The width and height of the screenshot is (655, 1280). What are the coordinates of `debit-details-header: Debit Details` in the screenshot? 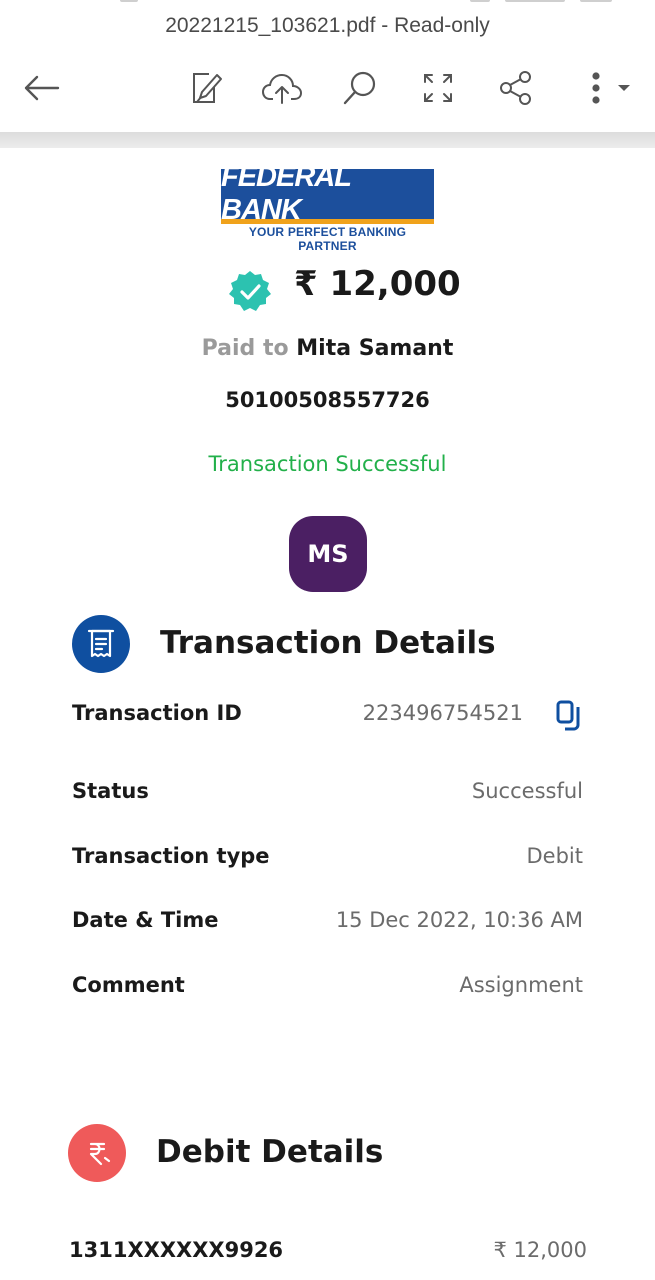 It's located at (327, 1154).